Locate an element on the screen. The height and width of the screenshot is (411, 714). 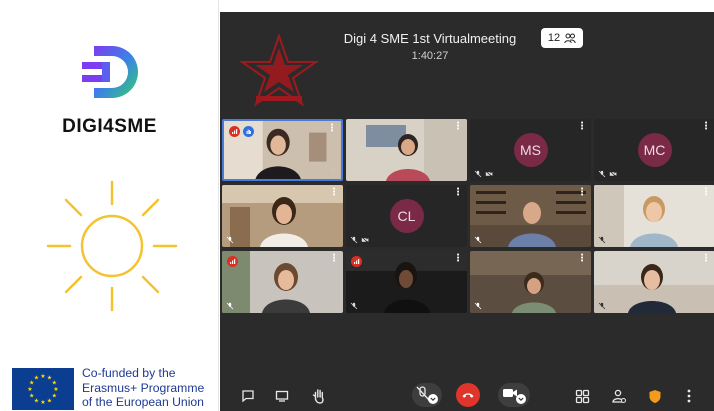
participant-tile: MC ⋮ is located at coordinates (654, 150).